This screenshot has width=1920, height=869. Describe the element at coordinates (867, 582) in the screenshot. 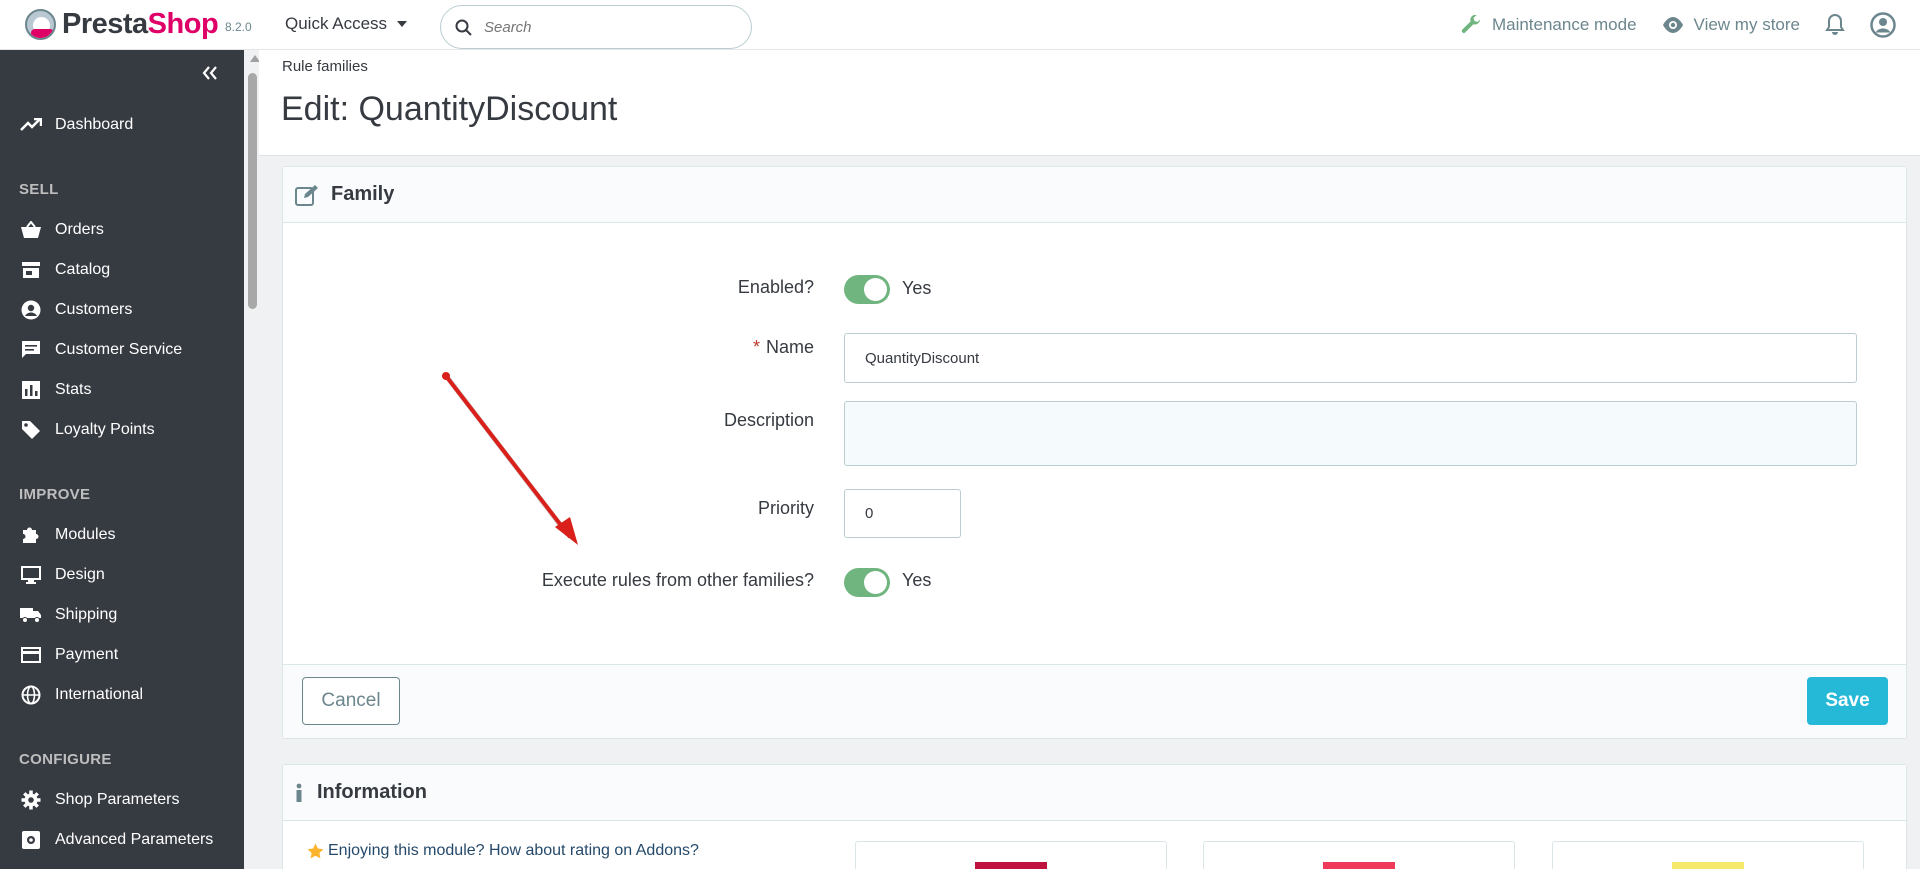

I see `execute-rules-toggle` at that location.